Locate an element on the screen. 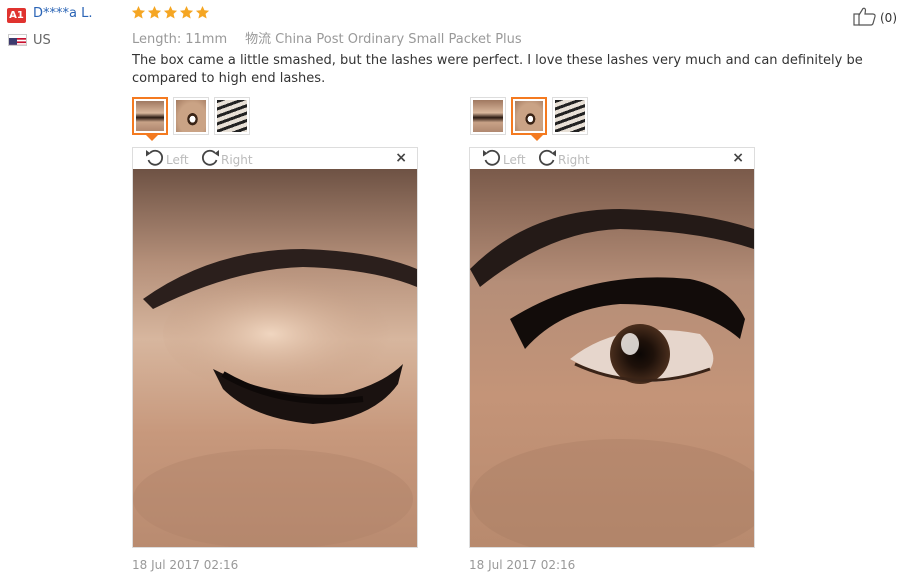 The image size is (903, 579). length-value: 11mm is located at coordinates (206, 39).